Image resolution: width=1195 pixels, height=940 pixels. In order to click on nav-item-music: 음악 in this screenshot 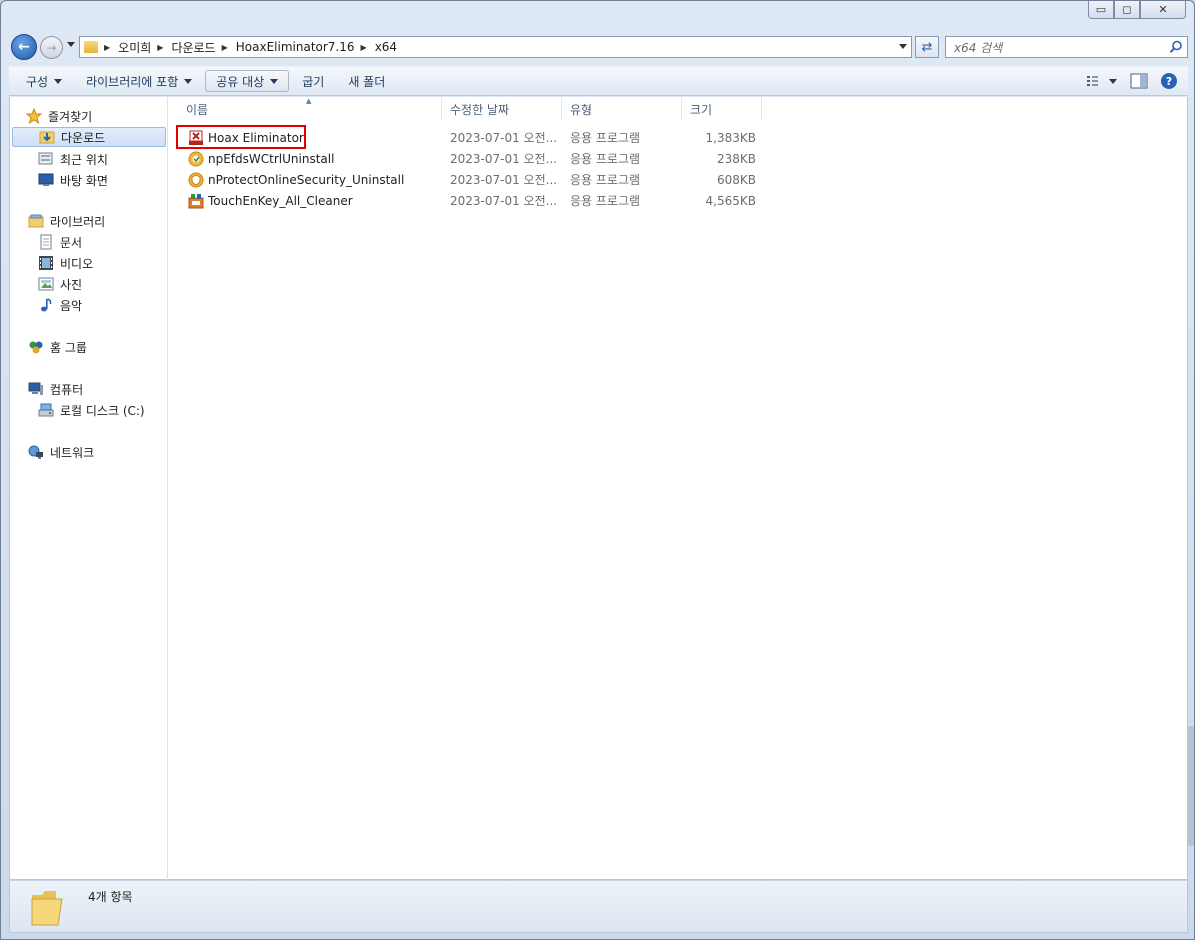, I will do `click(102, 305)`.